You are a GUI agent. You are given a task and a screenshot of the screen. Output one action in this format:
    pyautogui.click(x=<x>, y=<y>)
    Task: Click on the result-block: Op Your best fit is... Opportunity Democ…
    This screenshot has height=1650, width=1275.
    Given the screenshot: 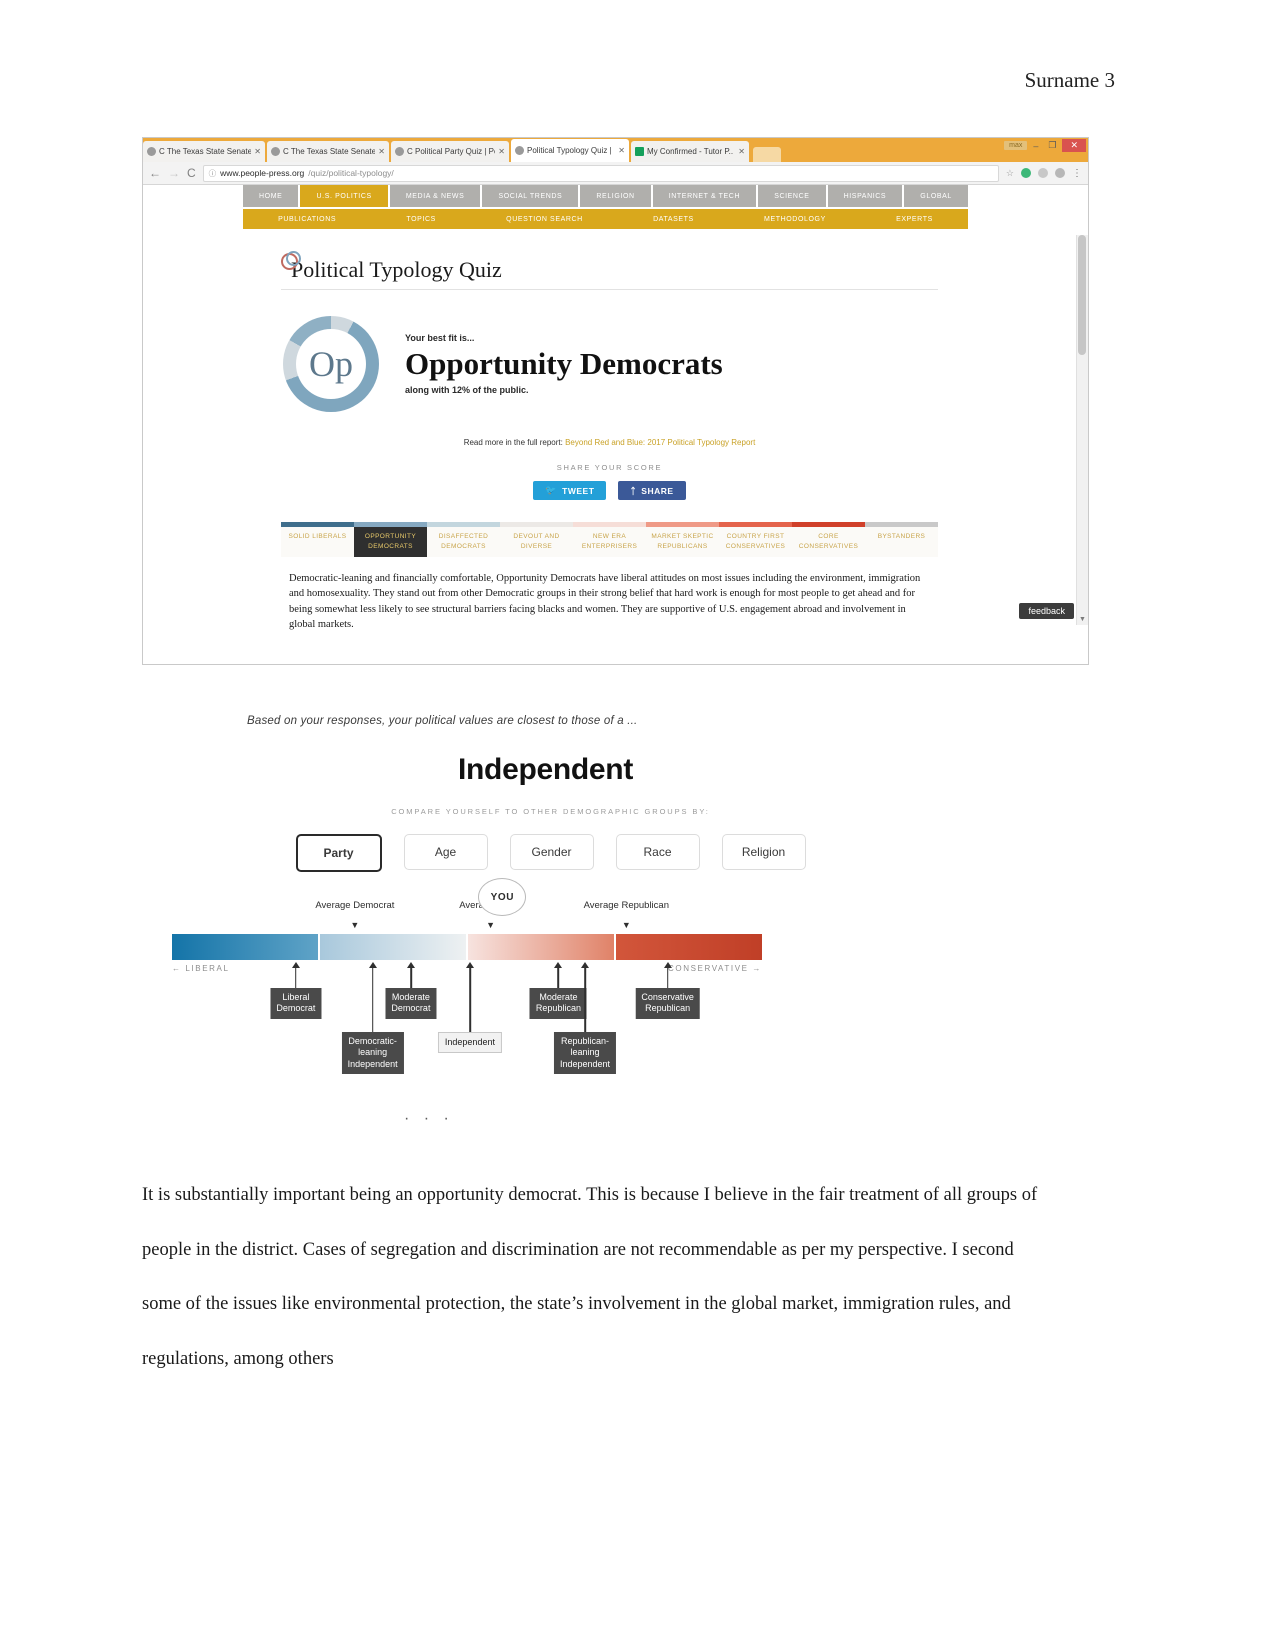 What is the action you would take?
    pyautogui.click(x=679, y=364)
    